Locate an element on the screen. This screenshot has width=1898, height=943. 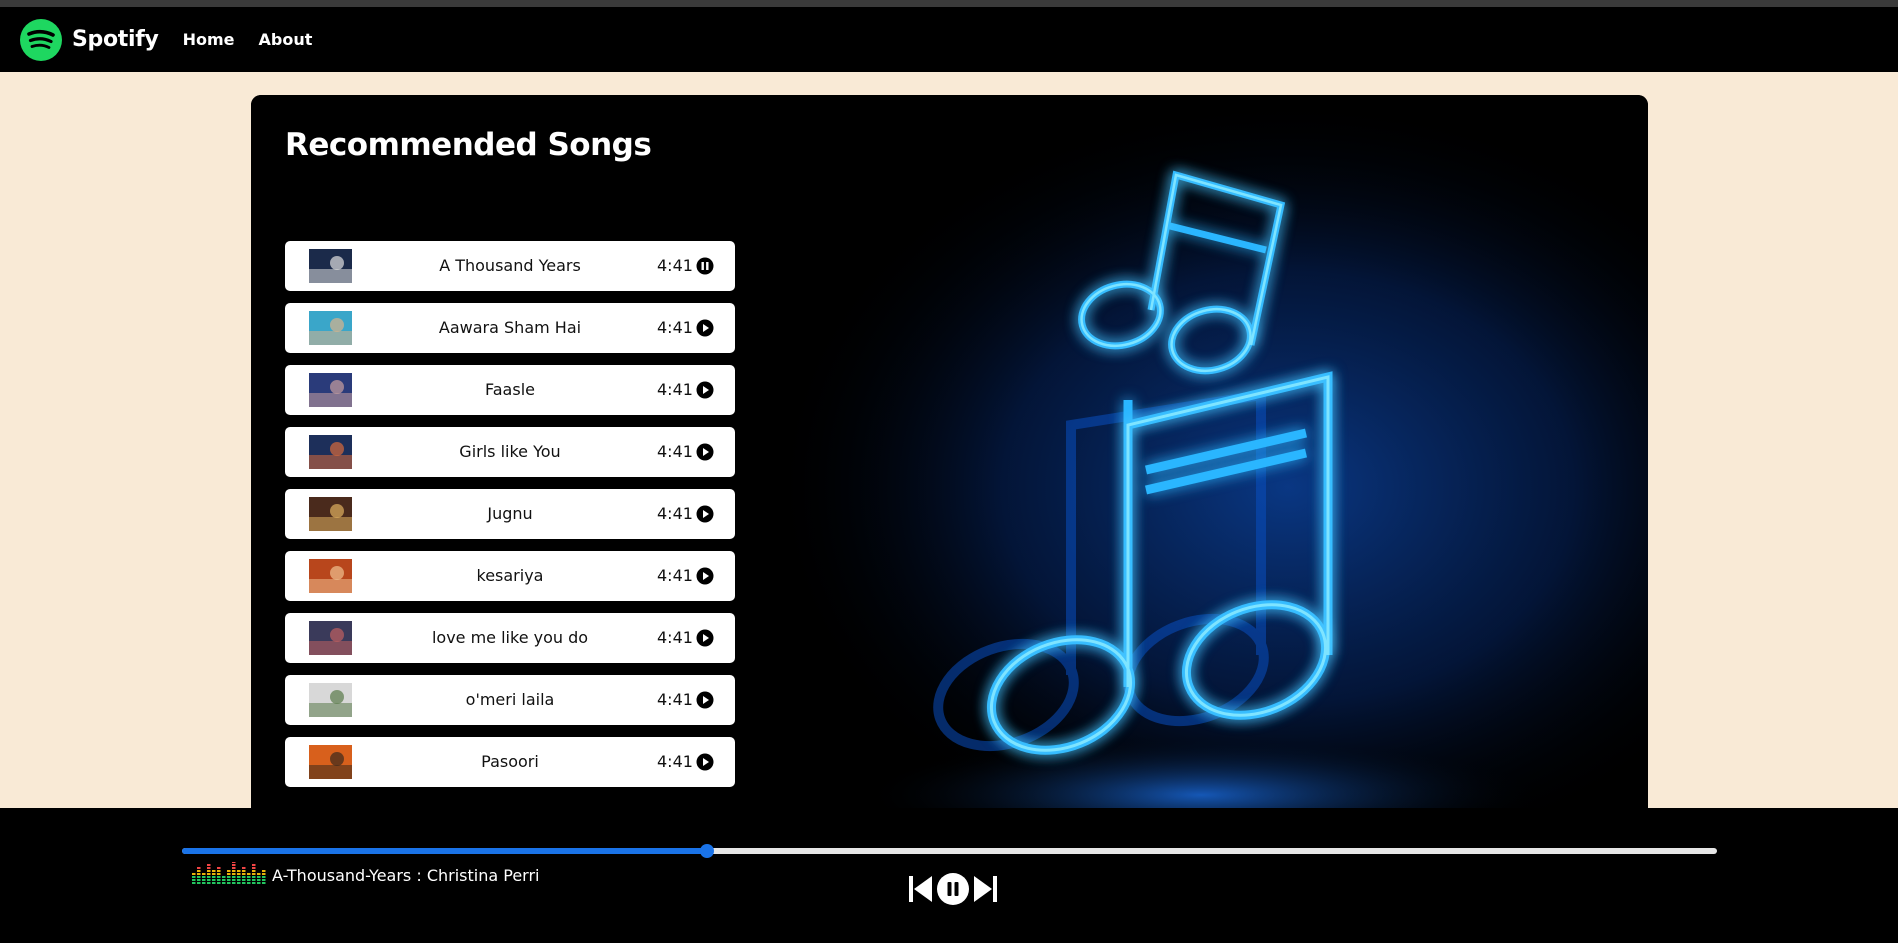
player-bar: A-Thousand-Years : Christina Perri is located at coordinates (949, 875).